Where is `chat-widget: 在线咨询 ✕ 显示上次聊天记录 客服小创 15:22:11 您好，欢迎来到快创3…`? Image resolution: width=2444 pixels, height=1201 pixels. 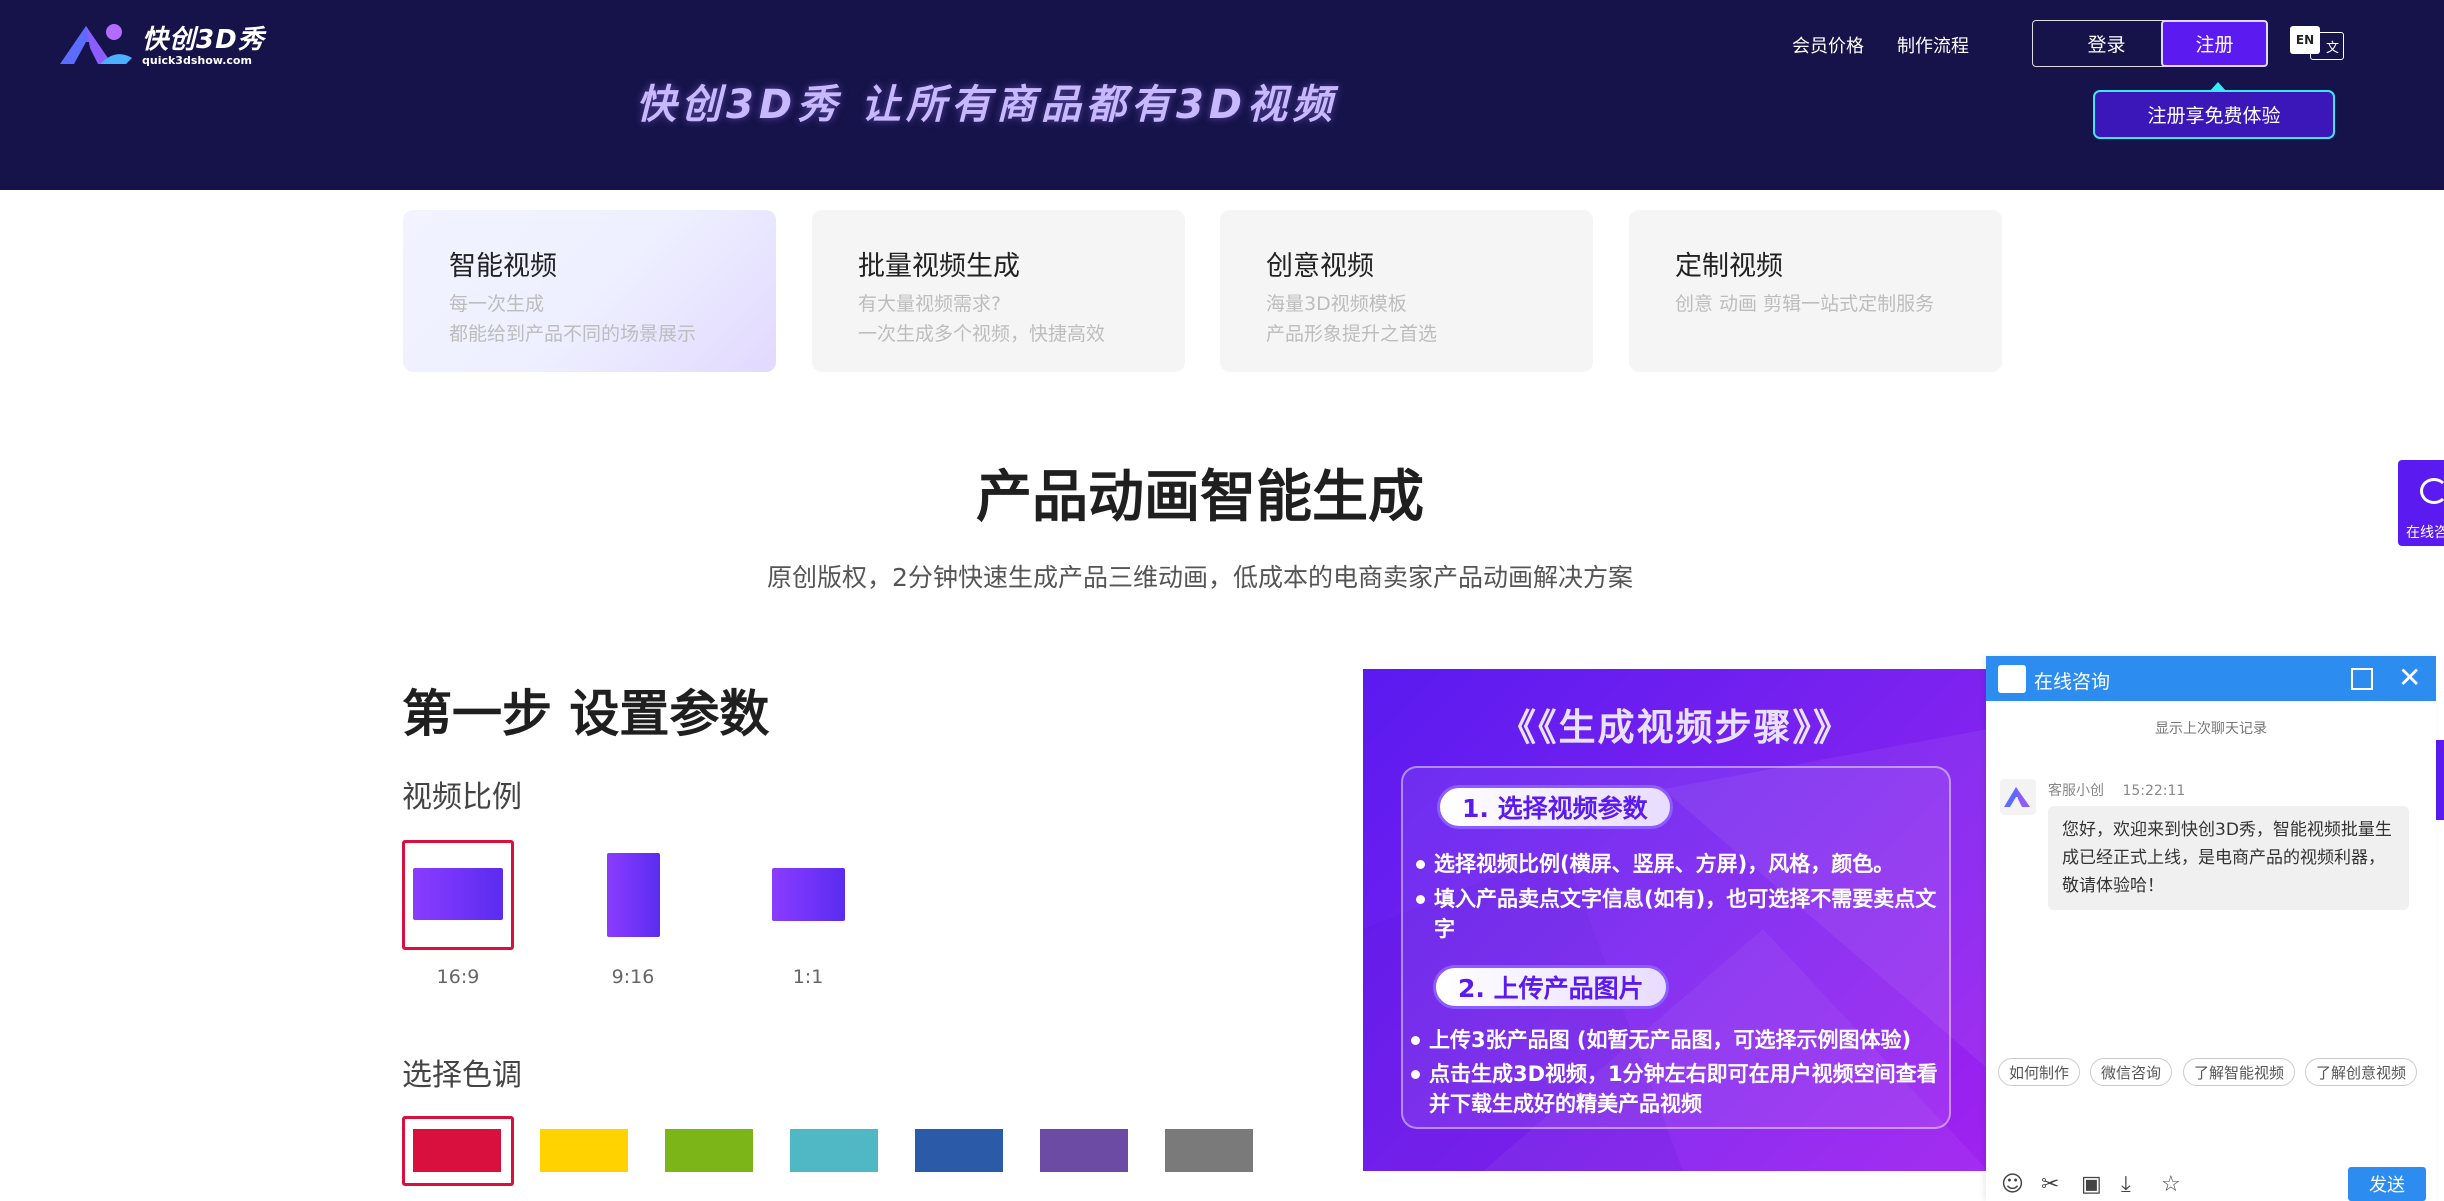
chat-widget: 在线咨询 ✕ 显示上次聊天记录 客服小创 15:22:11 您好，欢迎来到快创3… is located at coordinates (2211, 928).